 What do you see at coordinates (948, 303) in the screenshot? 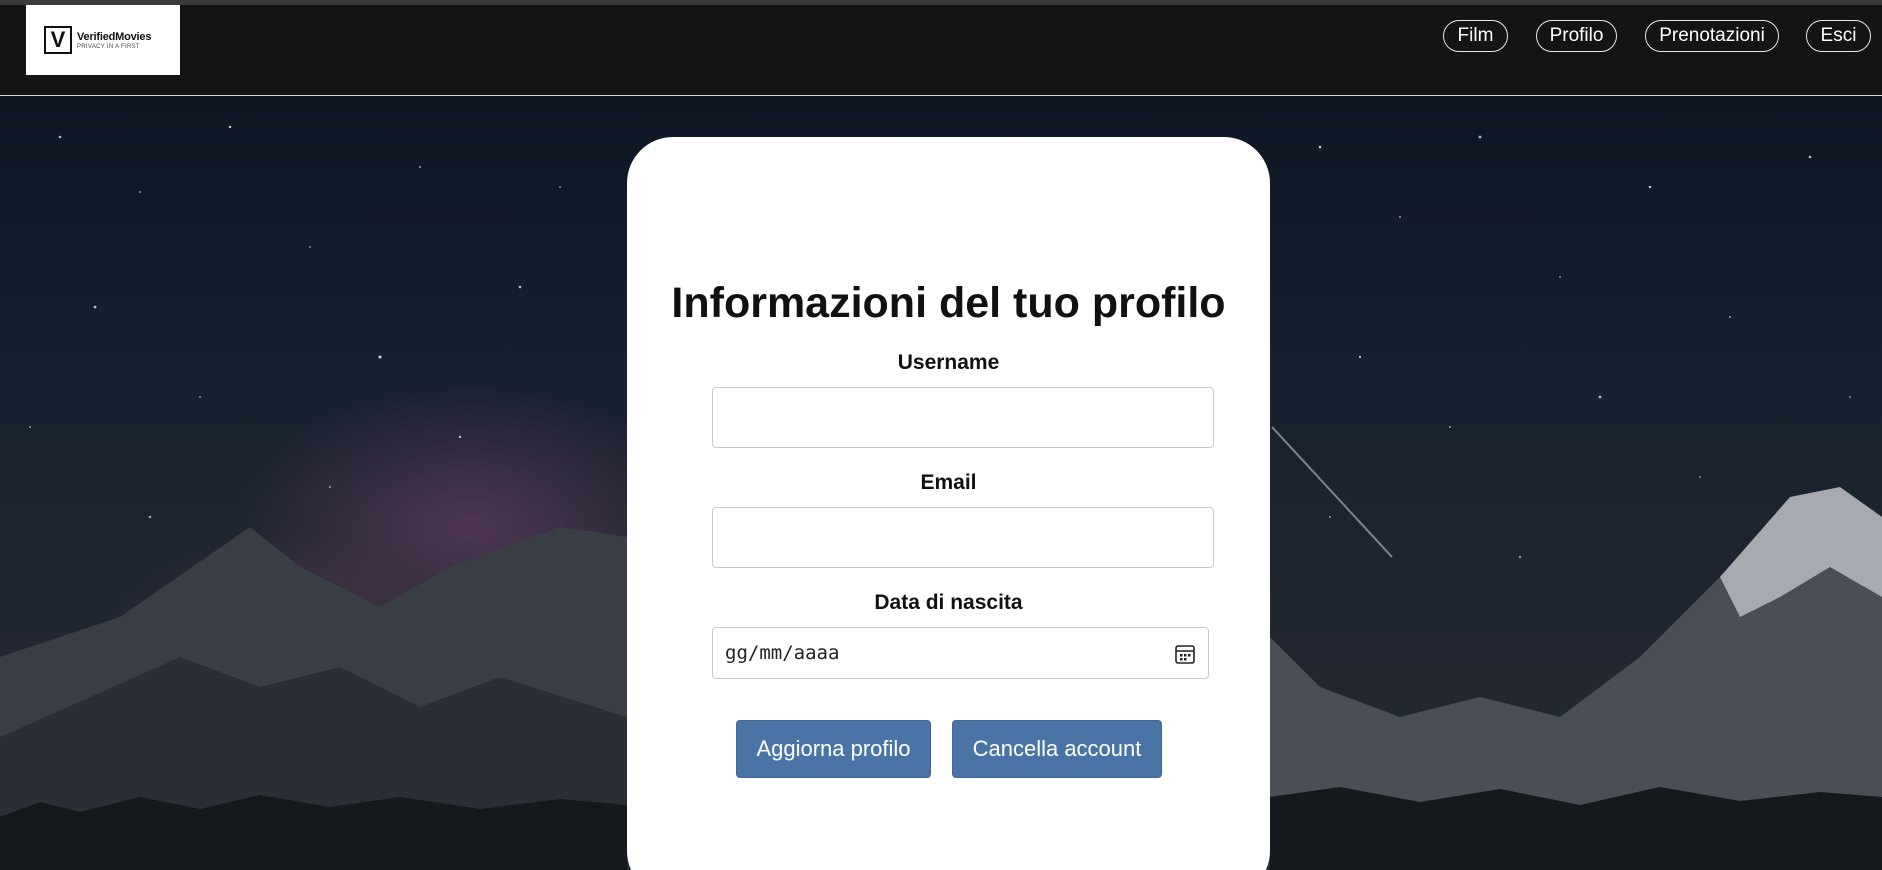
I see `page-title: Informazioni del tuo profilo` at bounding box center [948, 303].